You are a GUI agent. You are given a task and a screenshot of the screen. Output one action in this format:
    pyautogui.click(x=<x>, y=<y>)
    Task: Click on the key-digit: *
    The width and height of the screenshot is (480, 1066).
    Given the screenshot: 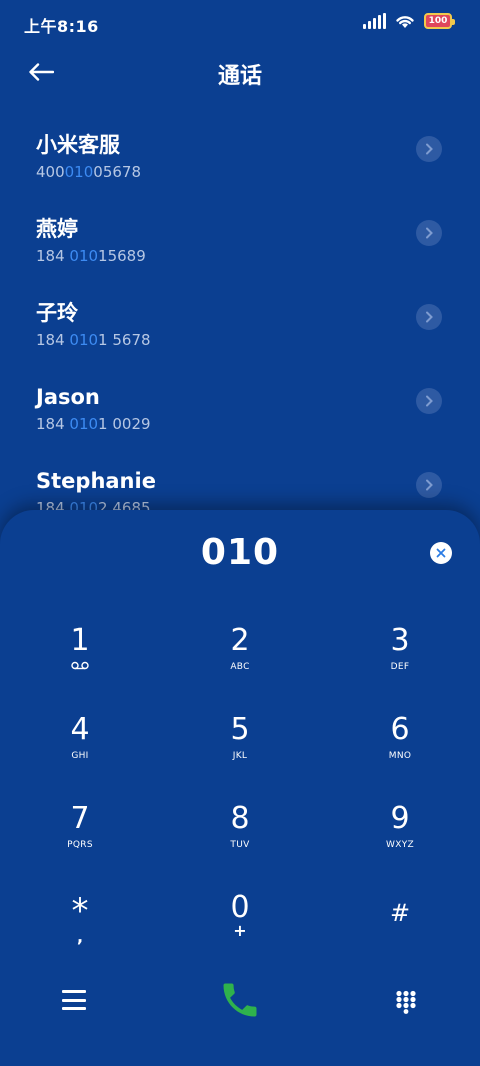 What is the action you would take?
    pyautogui.click(x=80, y=911)
    